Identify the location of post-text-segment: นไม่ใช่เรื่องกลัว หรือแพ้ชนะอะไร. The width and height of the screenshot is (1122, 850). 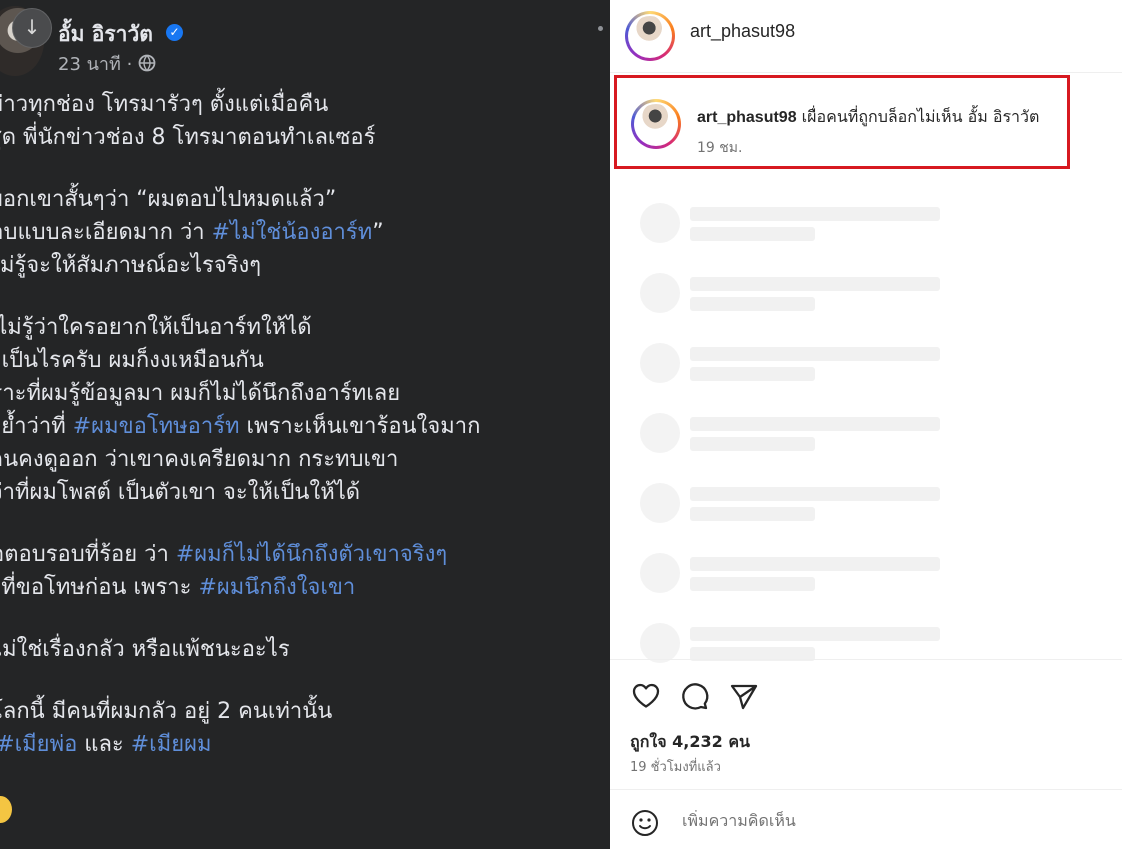
(145, 649).